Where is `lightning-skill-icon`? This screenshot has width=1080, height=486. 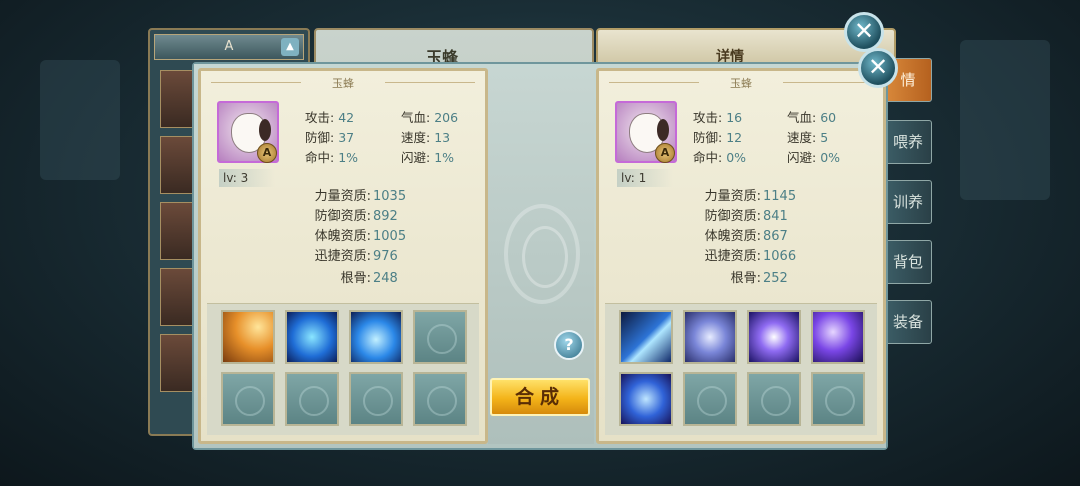
lightning-skill-icon is located at coordinates (838, 337).